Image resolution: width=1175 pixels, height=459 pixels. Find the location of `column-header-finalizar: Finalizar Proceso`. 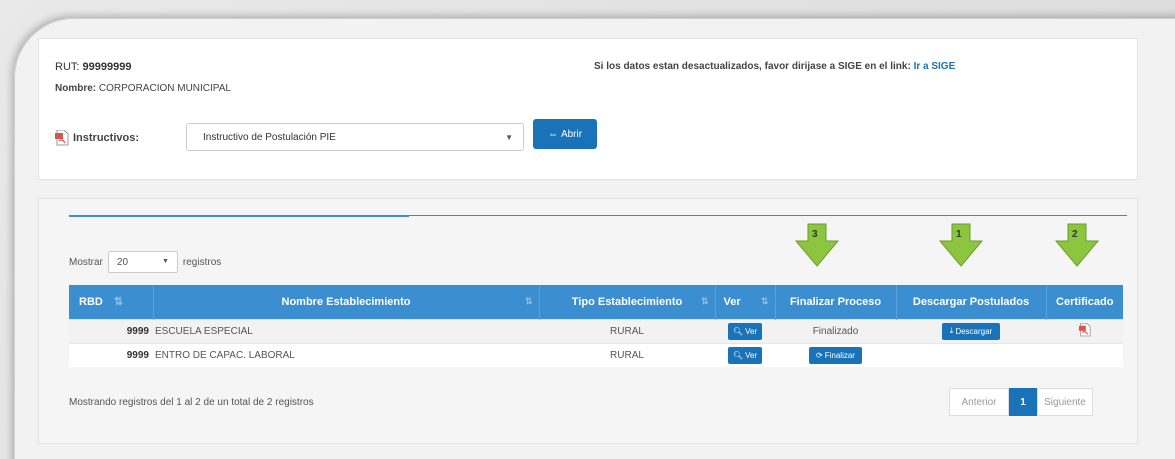

column-header-finalizar: Finalizar Proceso is located at coordinates (836, 302).